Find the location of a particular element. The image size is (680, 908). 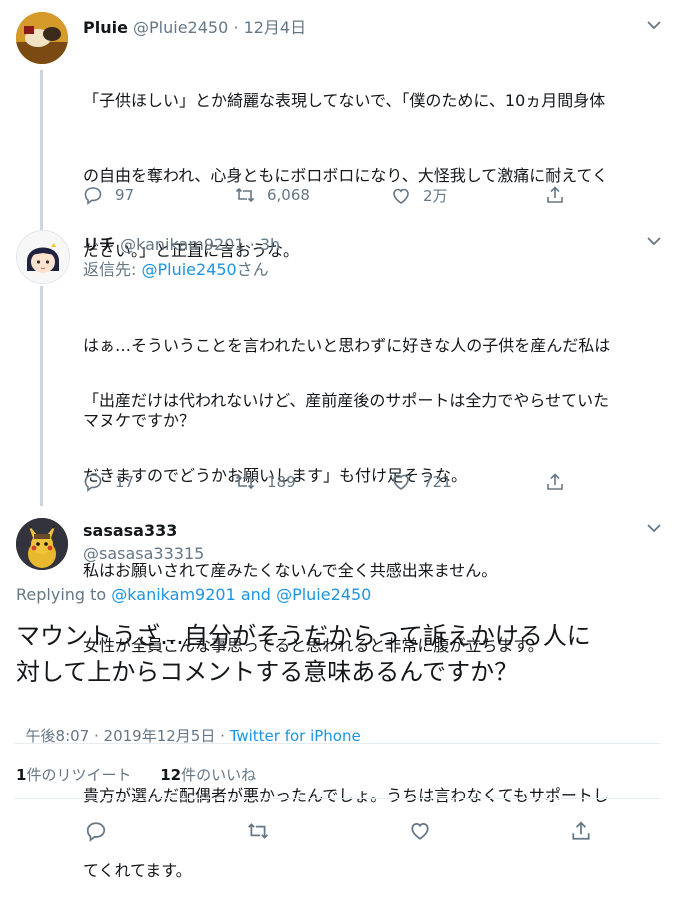

tweet2-header: リチ @kanikam9201 · 3h is located at coordinates (181, 243).